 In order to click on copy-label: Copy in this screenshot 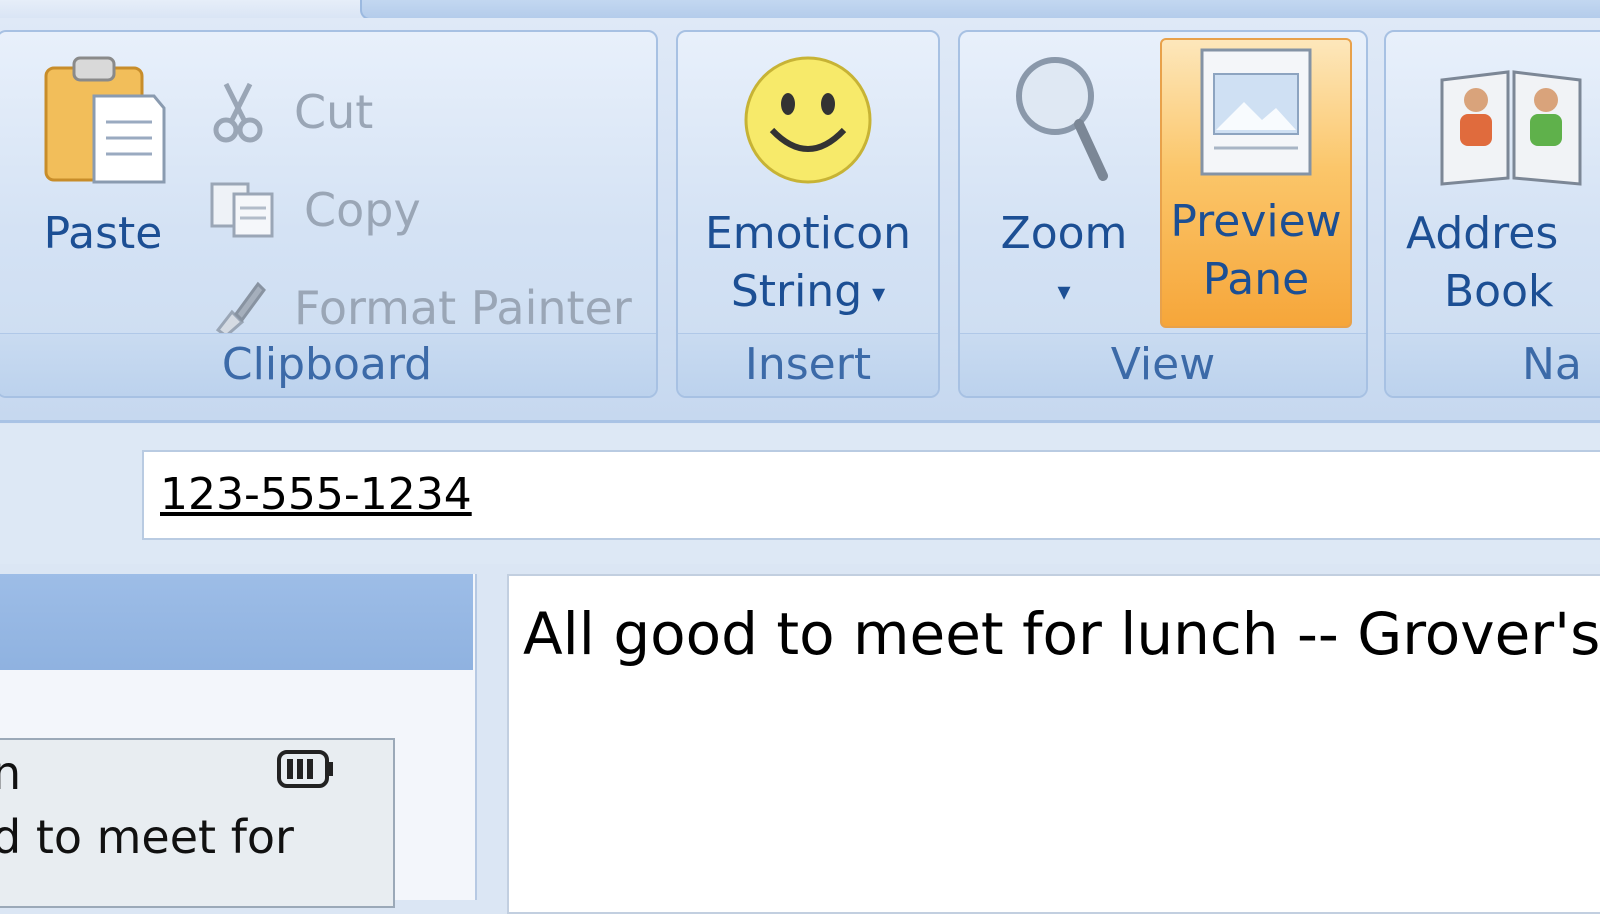, I will do `click(362, 210)`.